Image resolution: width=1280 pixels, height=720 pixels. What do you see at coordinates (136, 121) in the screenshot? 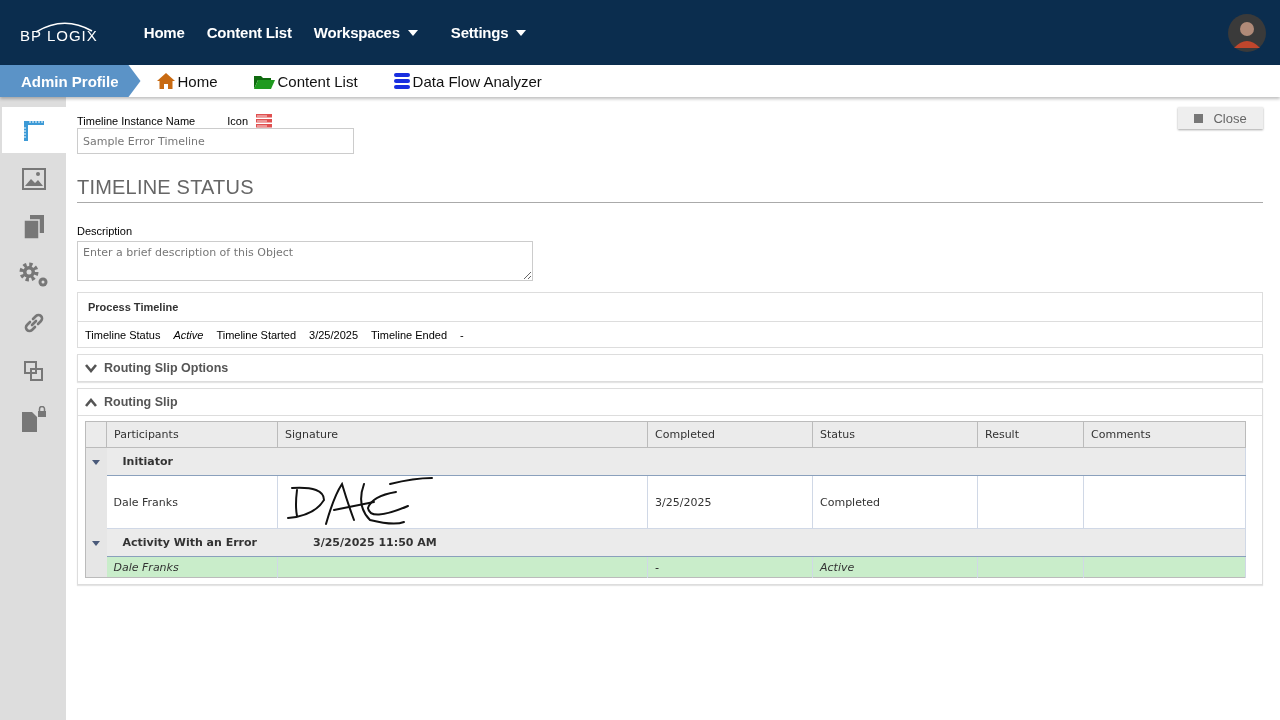
I see `field-label: Timeline Instance Name` at bounding box center [136, 121].